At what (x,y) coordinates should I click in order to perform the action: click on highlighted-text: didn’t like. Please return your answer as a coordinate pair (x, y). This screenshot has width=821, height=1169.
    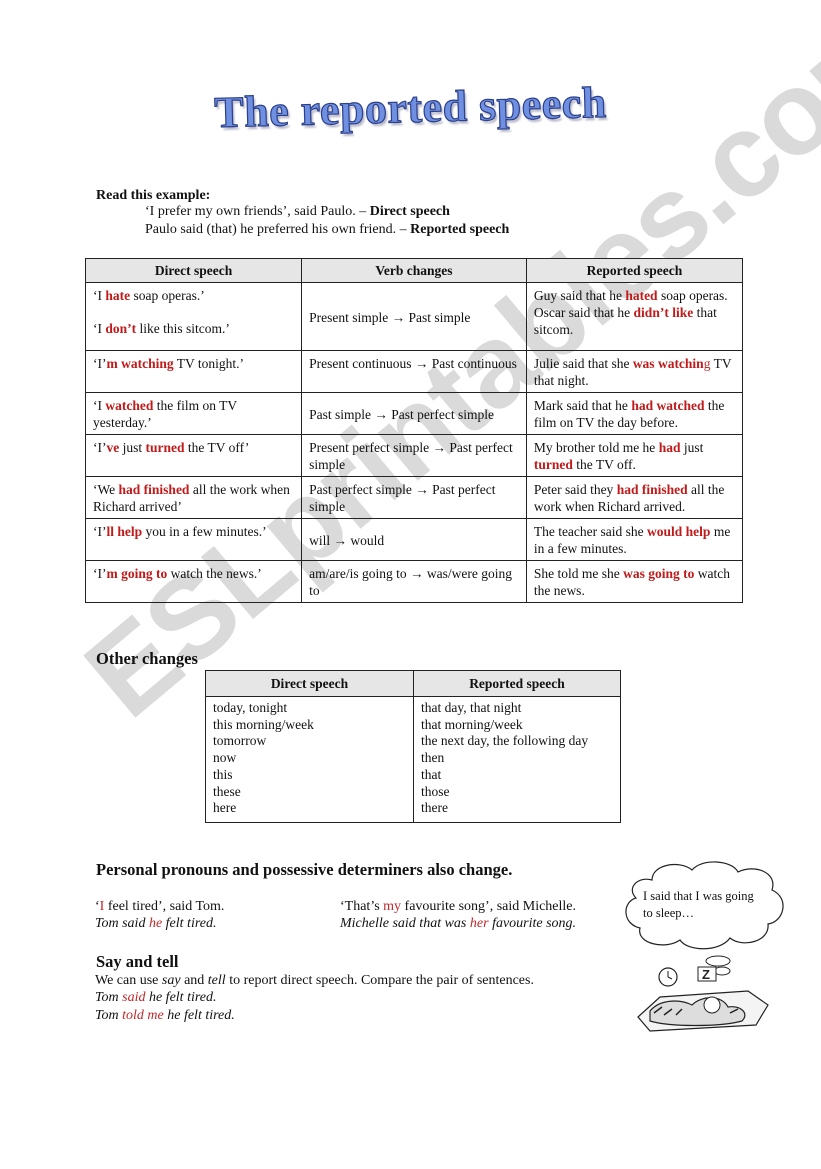
    Looking at the image, I should click on (663, 312).